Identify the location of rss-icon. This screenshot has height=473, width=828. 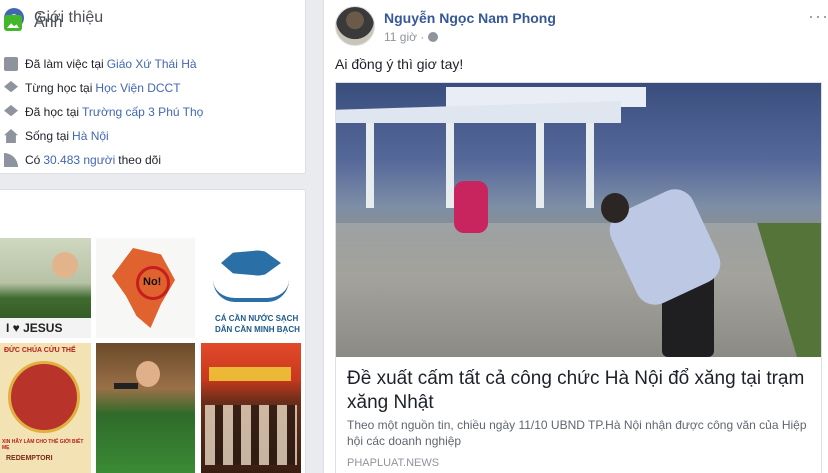
(11, 160).